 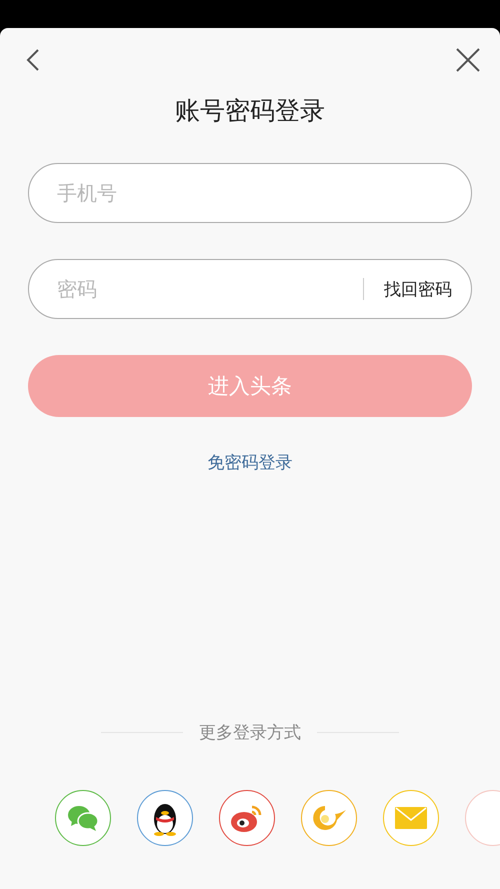 I want to click on more-methods-heading: 更多登录方式, so click(x=250, y=733).